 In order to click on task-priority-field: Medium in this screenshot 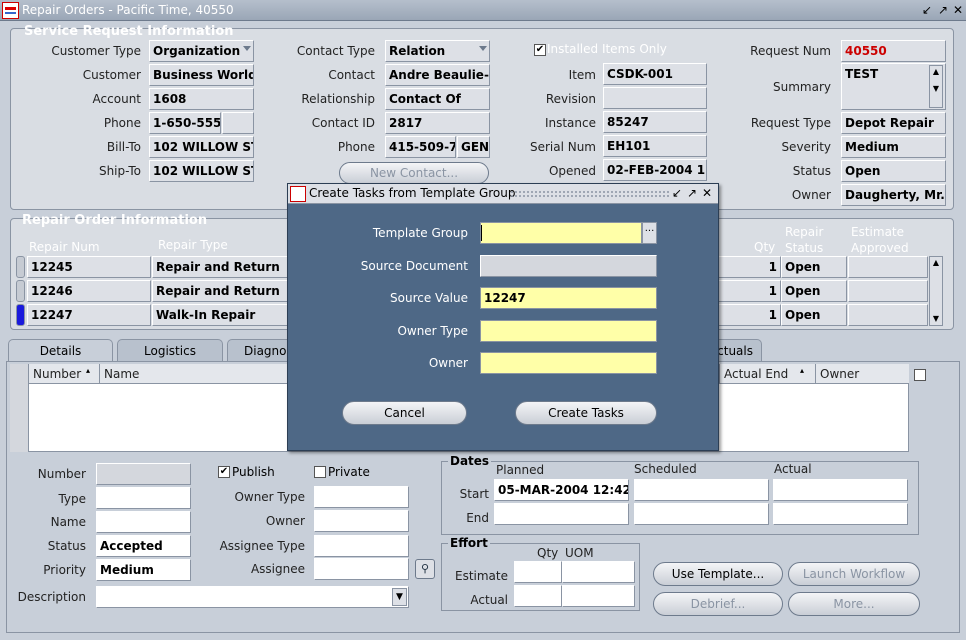, I will do `click(143, 570)`.